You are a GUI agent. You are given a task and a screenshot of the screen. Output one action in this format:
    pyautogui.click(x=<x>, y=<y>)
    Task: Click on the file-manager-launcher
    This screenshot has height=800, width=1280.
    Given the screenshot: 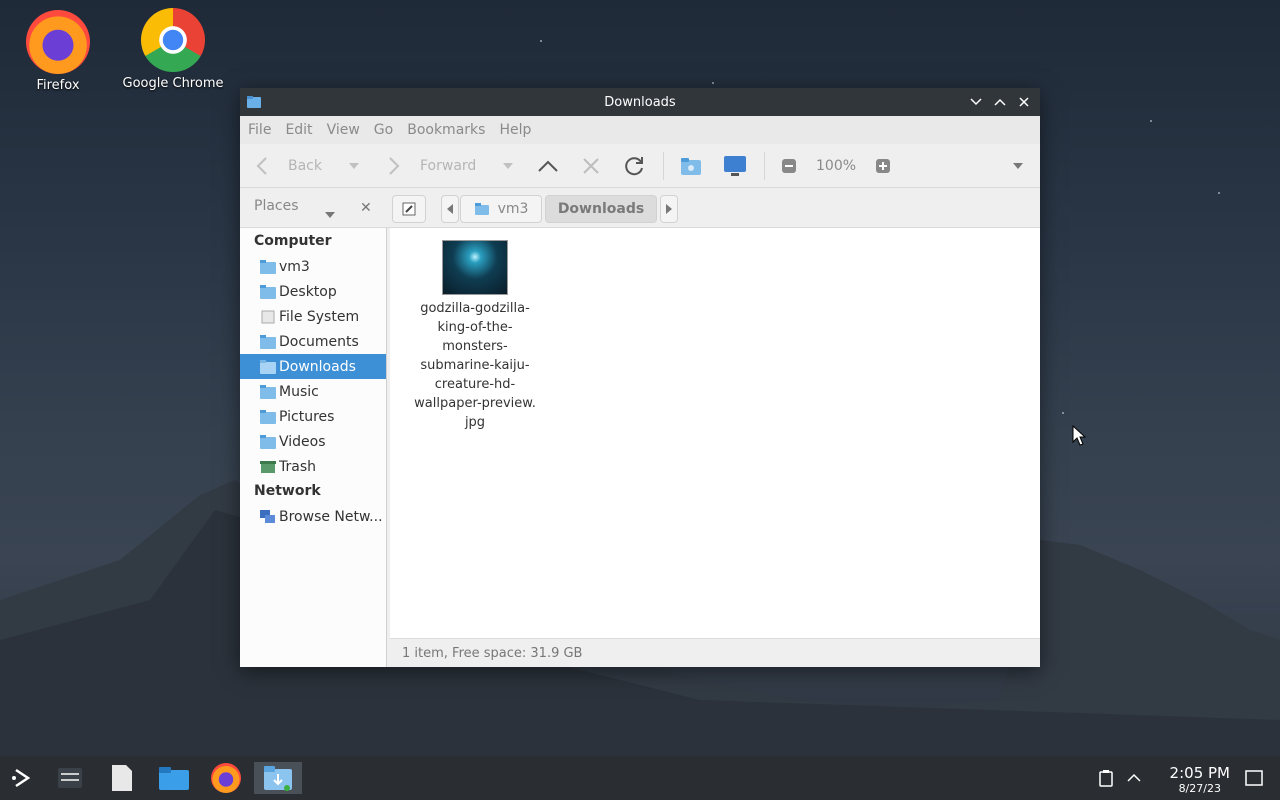 What is the action you would take?
    pyautogui.click(x=174, y=778)
    